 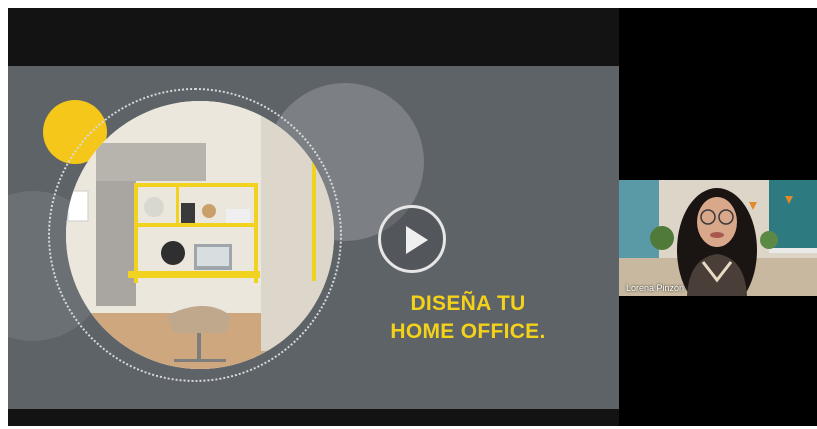 I want to click on participant-name-label: Lorena Pinzón, so click(x=655, y=288).